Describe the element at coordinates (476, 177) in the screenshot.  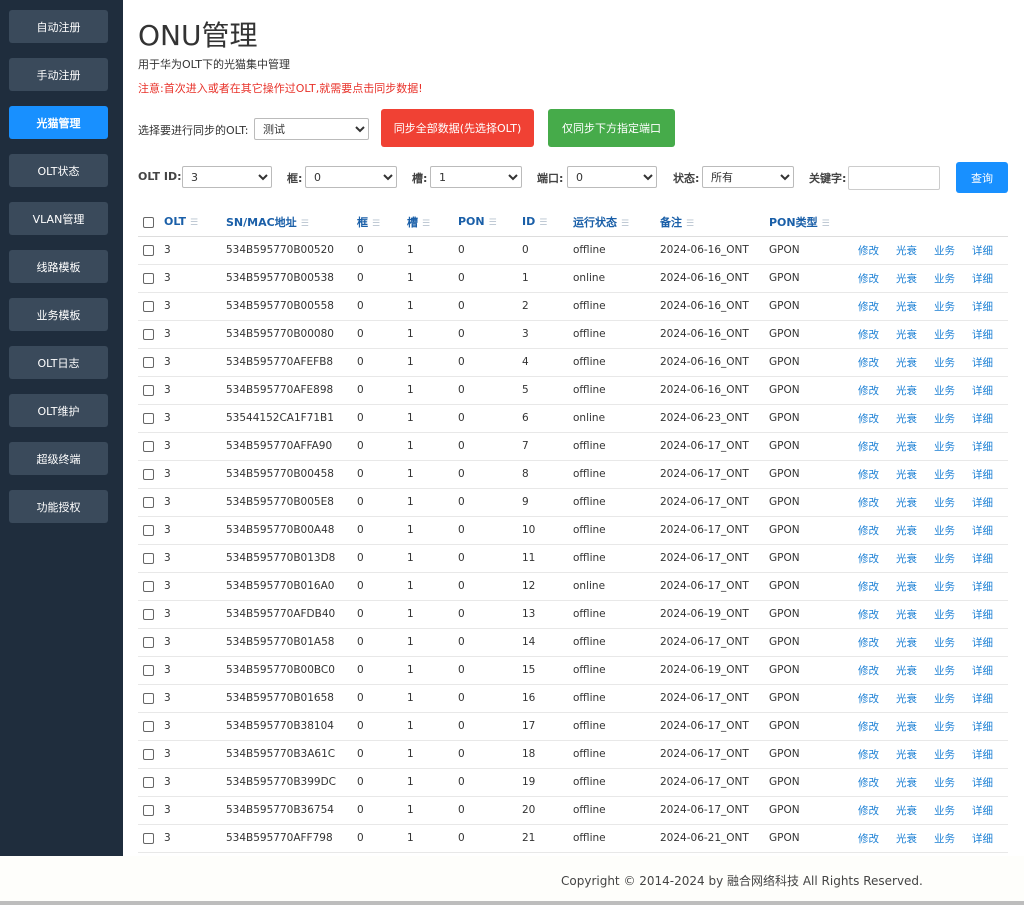
I see `slot-select: 1` at that location.